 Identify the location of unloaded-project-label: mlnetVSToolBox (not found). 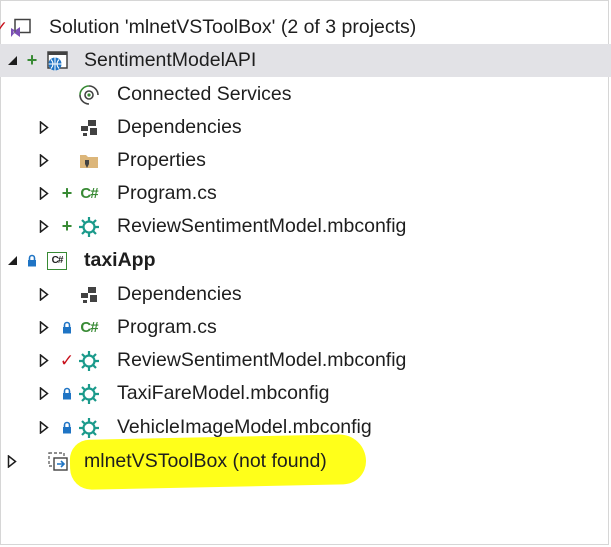
(205, 461).